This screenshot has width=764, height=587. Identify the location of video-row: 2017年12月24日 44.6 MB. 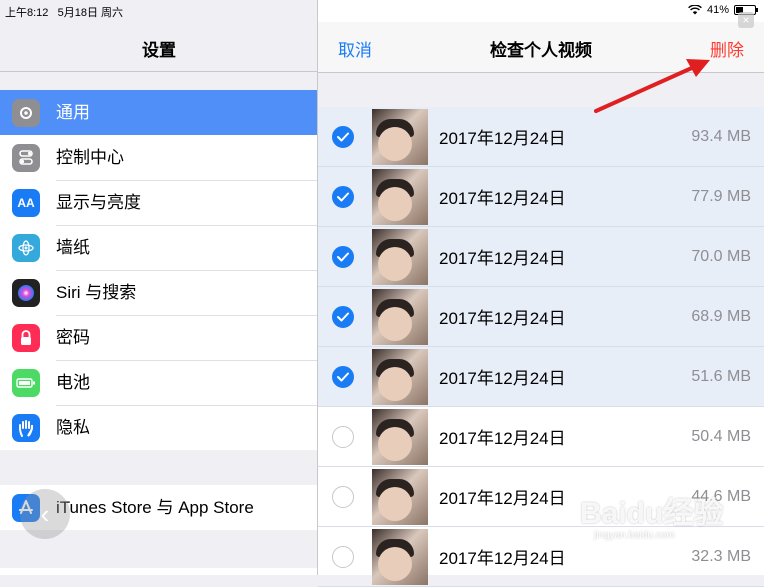
(541, 497).